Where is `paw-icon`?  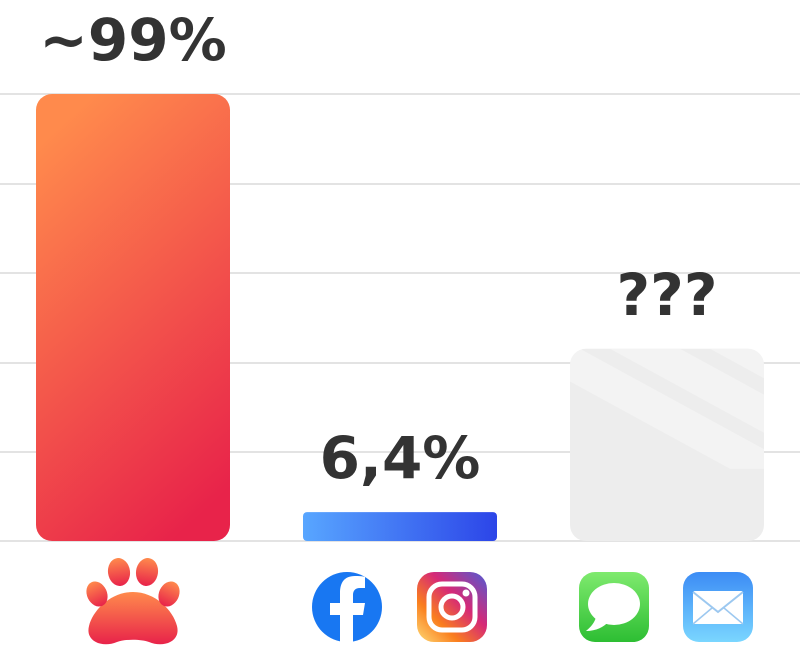 paw-icon is located at coordinates (133, 601).